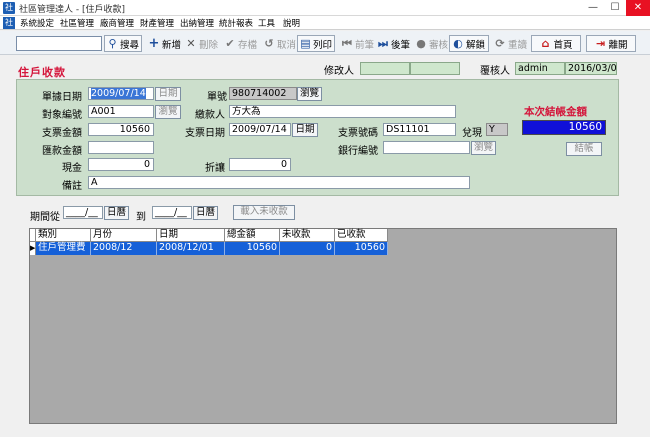  I want to click on col-header-date: 日期, so click(191, 235).